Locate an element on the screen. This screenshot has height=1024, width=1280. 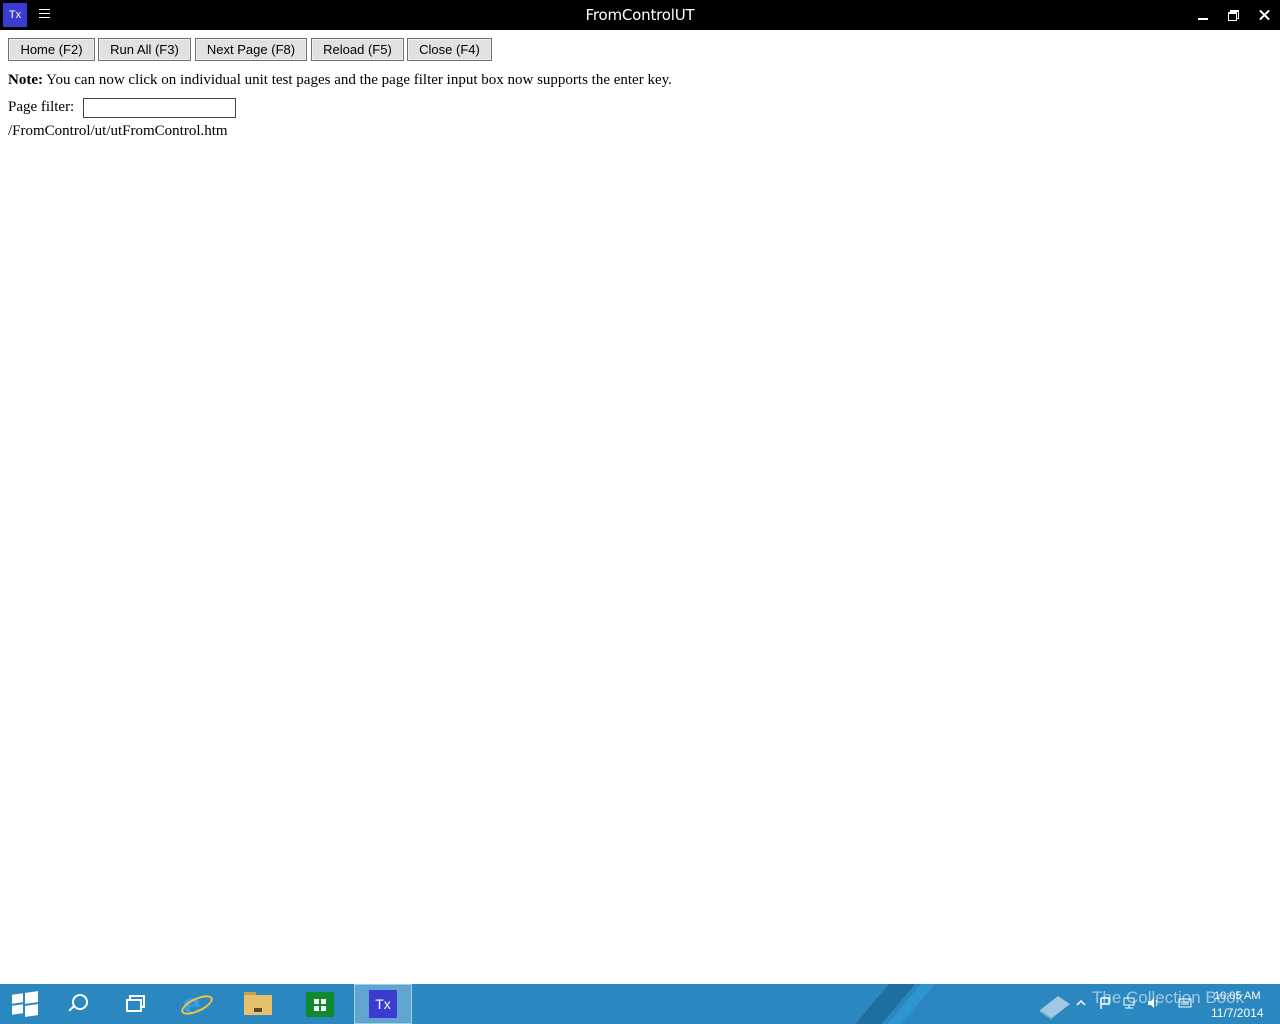
minimize-icon is located at coordinates (1203, 15).